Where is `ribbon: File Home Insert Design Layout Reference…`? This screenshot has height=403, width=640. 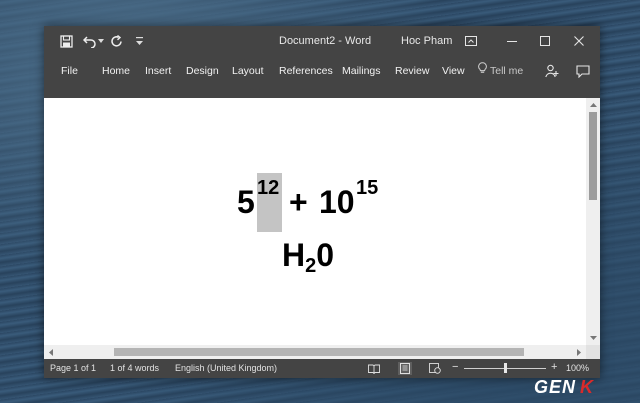
ribbon: File Home Insert Design Layout Reference… is located at coordinates (322, 77).